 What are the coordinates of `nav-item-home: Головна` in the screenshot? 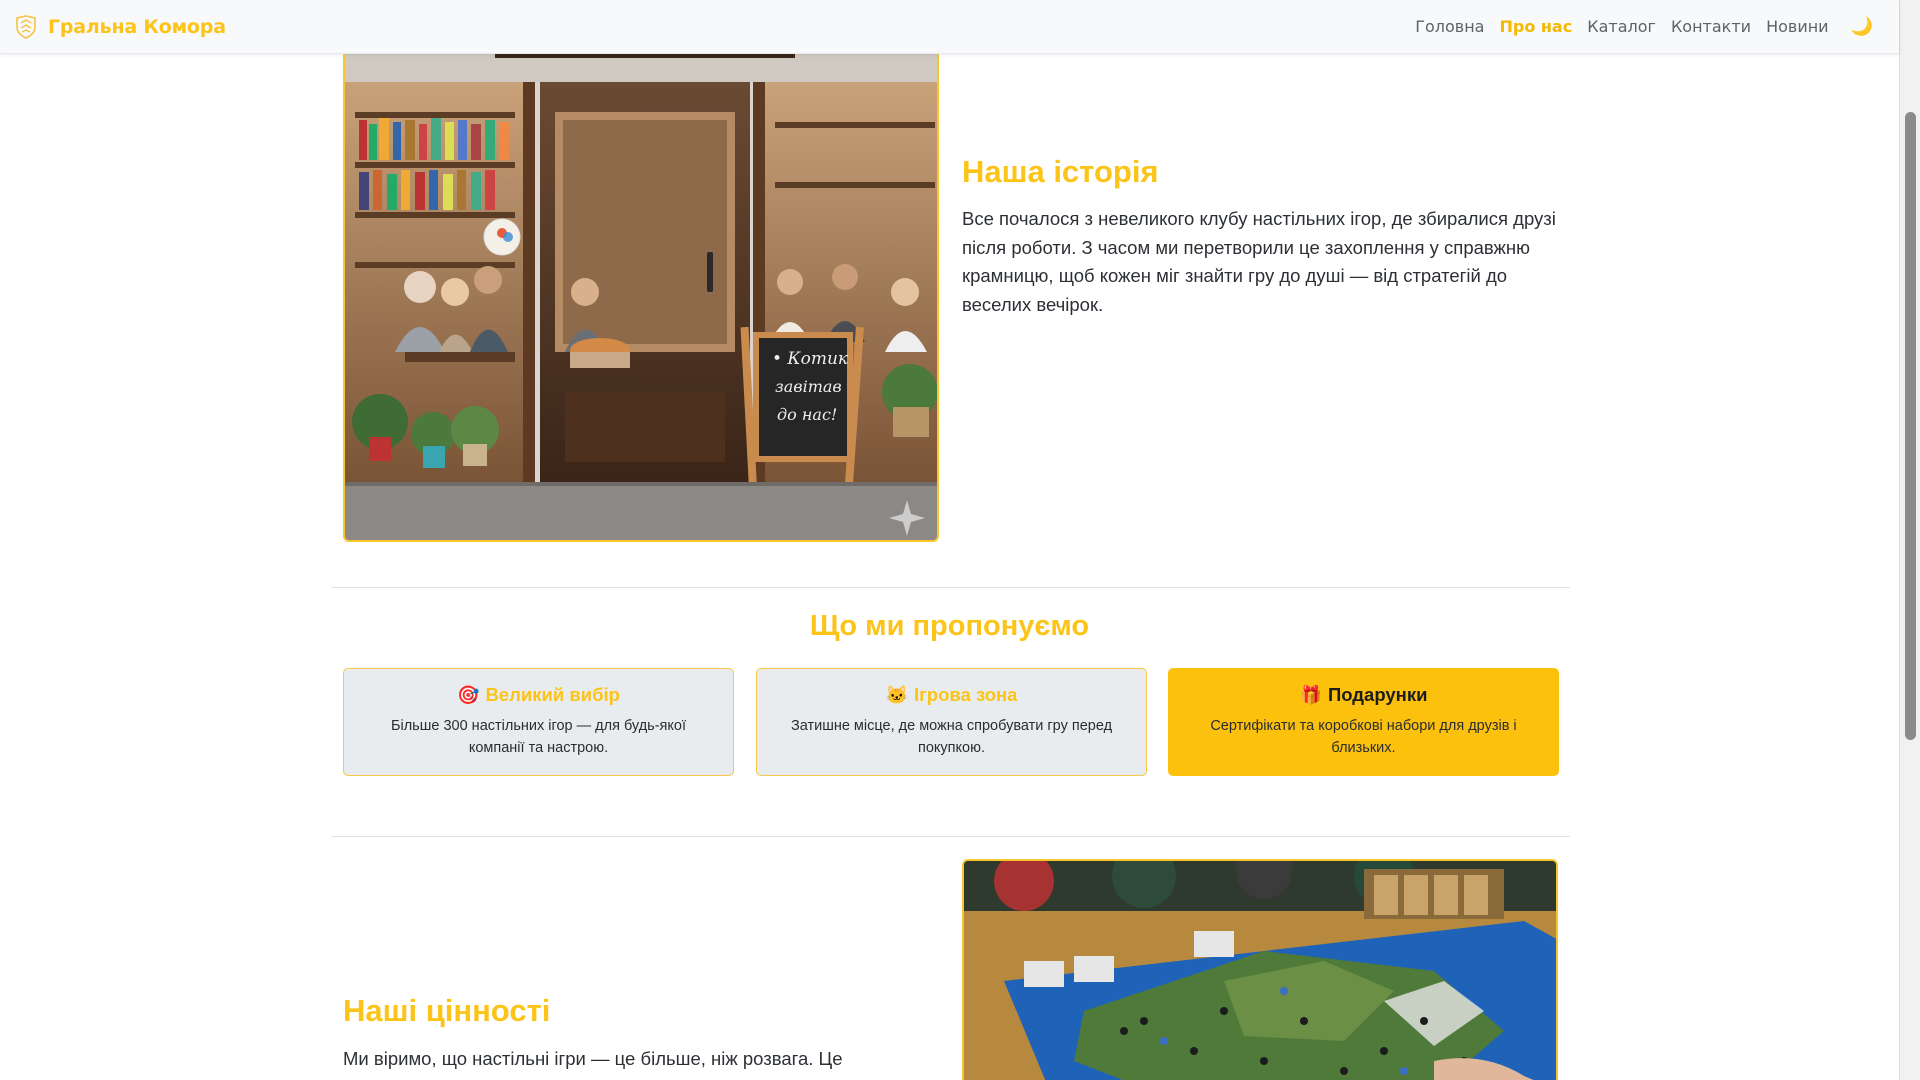 It's located at (1449, 26).